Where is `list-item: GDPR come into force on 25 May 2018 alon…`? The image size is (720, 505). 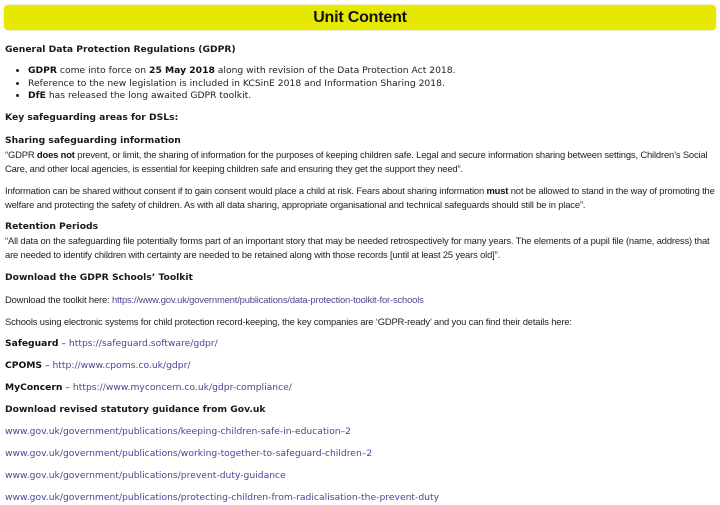 list-item: GDPR come into force on 25 May 2018 alon… is located at coordinates (372, 71).